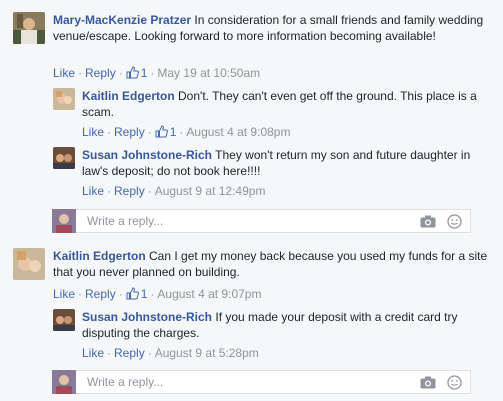  What do you see at coordinates (238, 132) in the screenshot?
I see `reply-timestamp: August 4 at 9:08pm` at bounding box center [238, 132].